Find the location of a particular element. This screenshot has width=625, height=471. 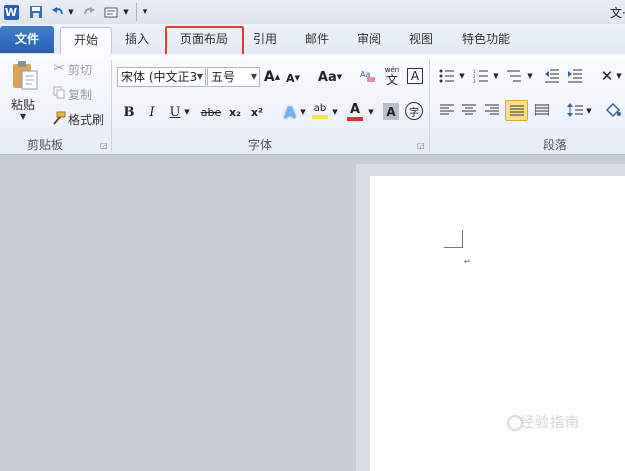

tab-special-features: 特色功能 is located at coordinates (486, 39).